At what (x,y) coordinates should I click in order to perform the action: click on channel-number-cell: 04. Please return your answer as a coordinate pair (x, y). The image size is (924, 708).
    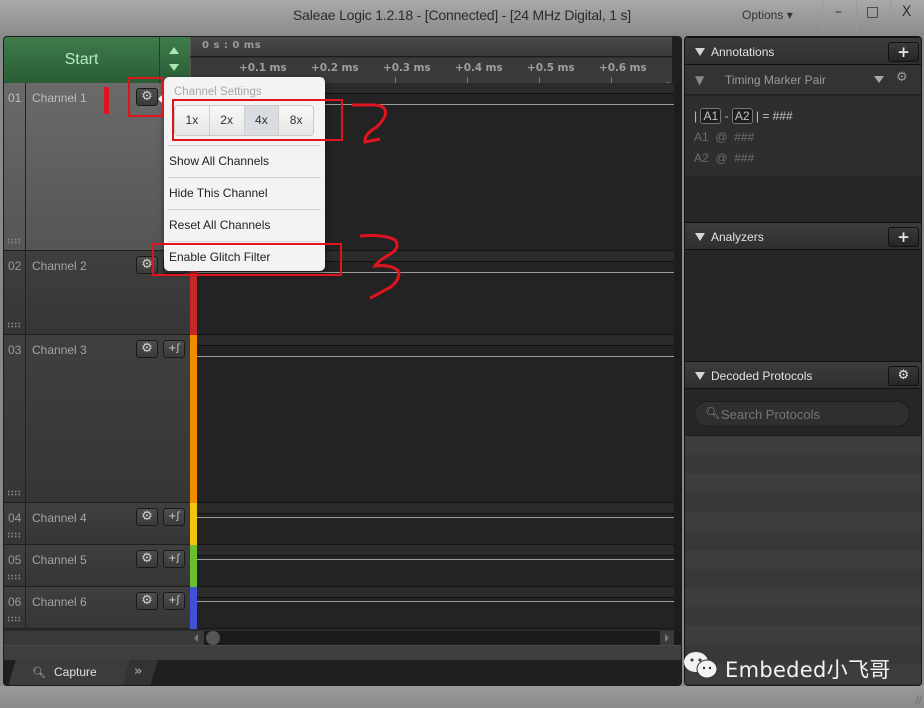
    Looking at the image, I should click on (15, 523).